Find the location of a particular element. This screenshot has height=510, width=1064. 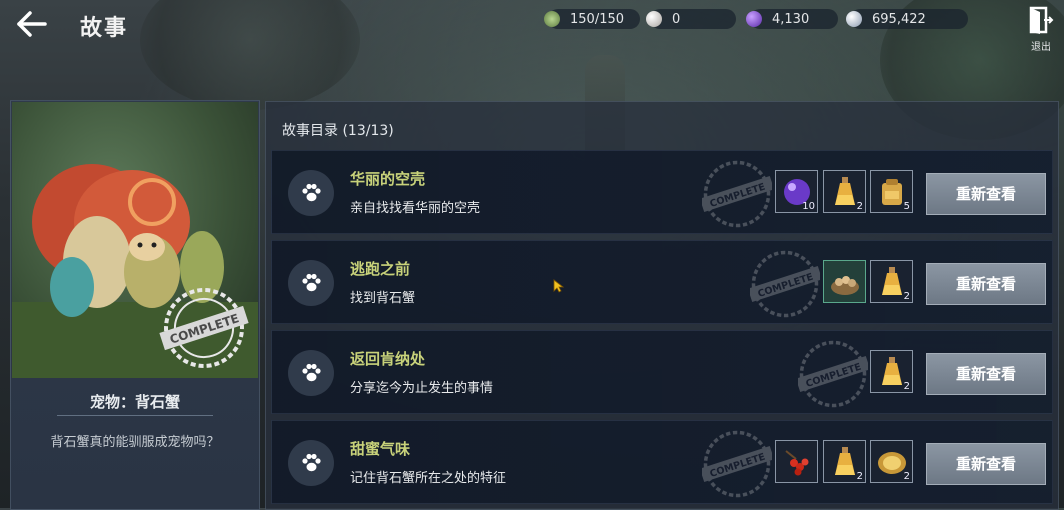

leaf-energy-icon is located at coordinates (552, 19).